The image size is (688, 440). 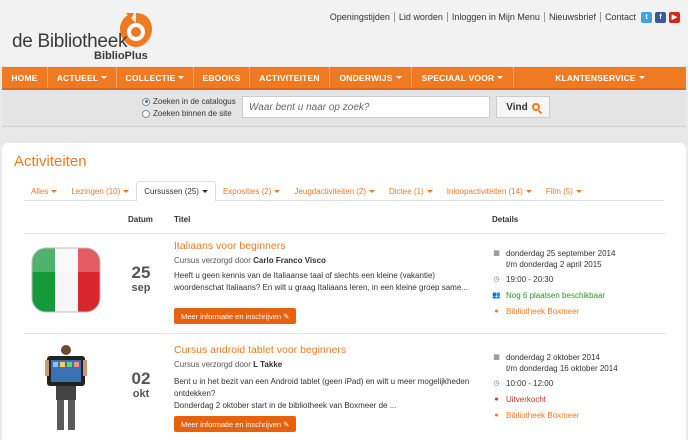 What do you see at coordinates (150, 77) in the screenshot?
I see `nav-label: COLLECTIE` at bounding box center [150, 77].